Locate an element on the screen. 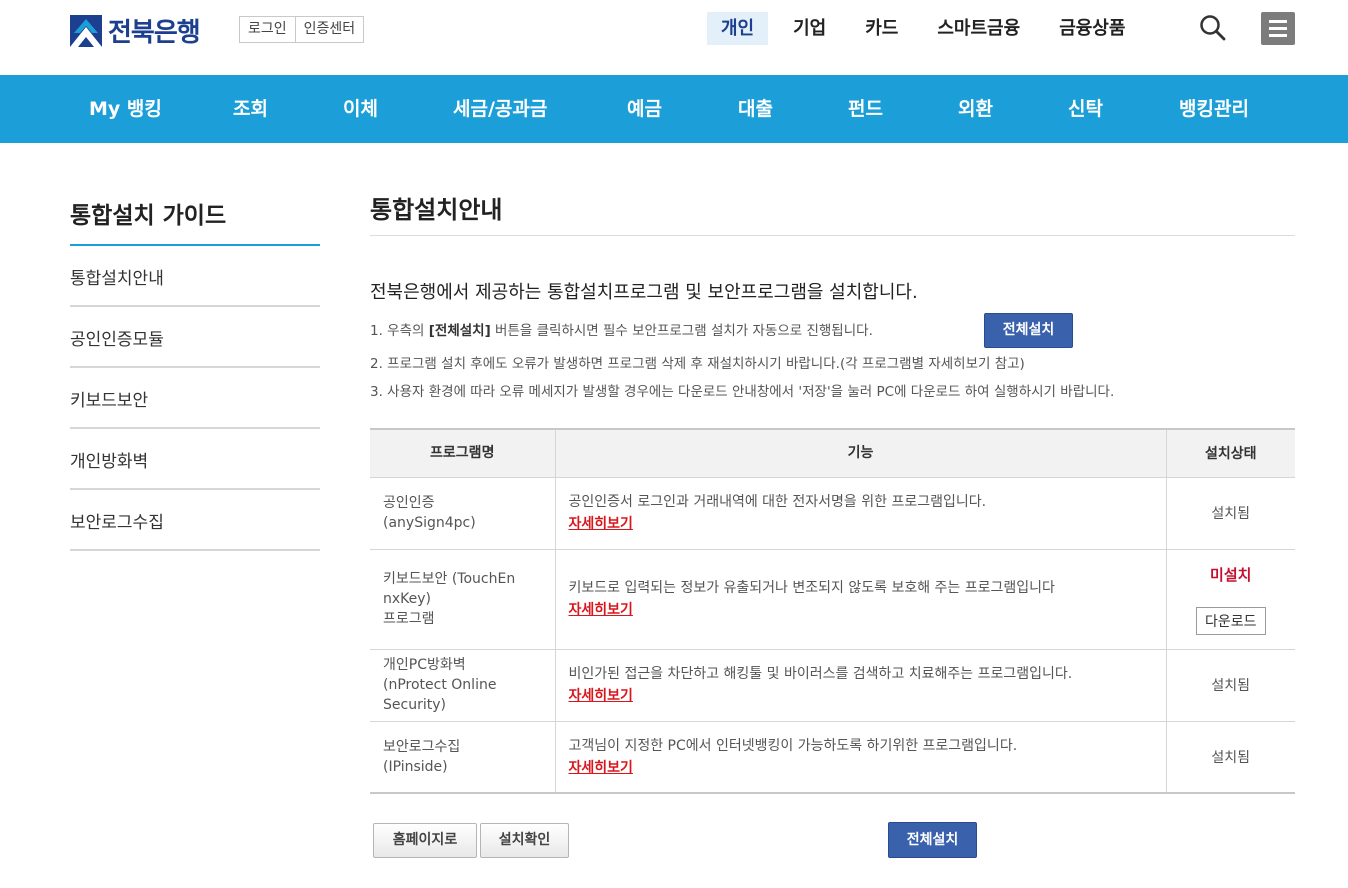  gnb-transfer: 이체 is located at coordinates (360, 109).